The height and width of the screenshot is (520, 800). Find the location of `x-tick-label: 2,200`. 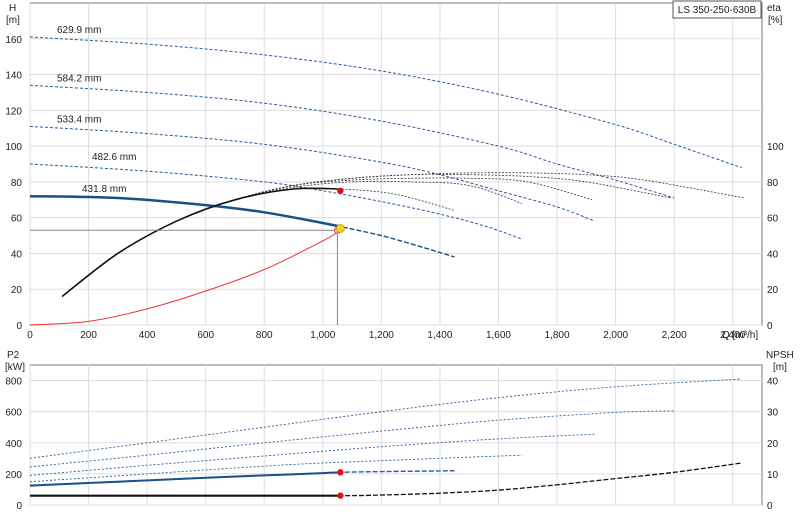

x-tick-label: 2,200 is located at coordinates (674, 335).